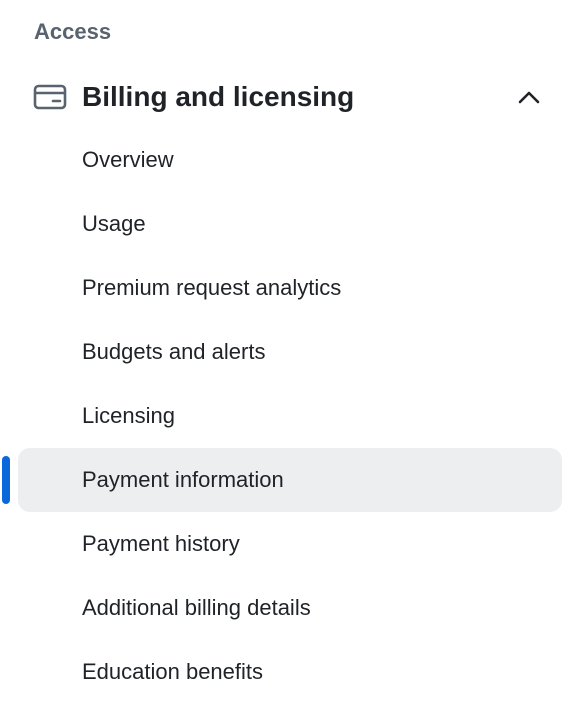 The image size is (586, 704). What do you see at coordinates (290, 352) in the screenshot?
I see `nav-item-budgets-and-alerts: Budgets and alerts` at bounding box center [290, 352].